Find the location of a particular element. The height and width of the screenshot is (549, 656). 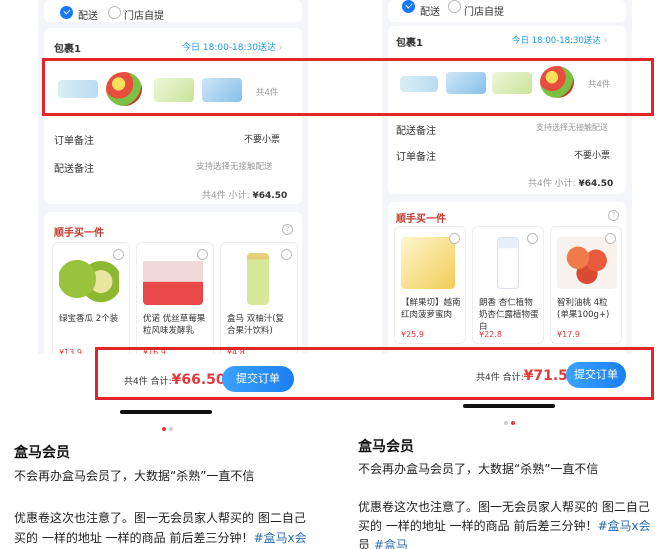

upsell-product-2: 朗香 杏仁植物奶杏仁露植物蛋白 ¥22.8 is located at coordinates (508, 285).